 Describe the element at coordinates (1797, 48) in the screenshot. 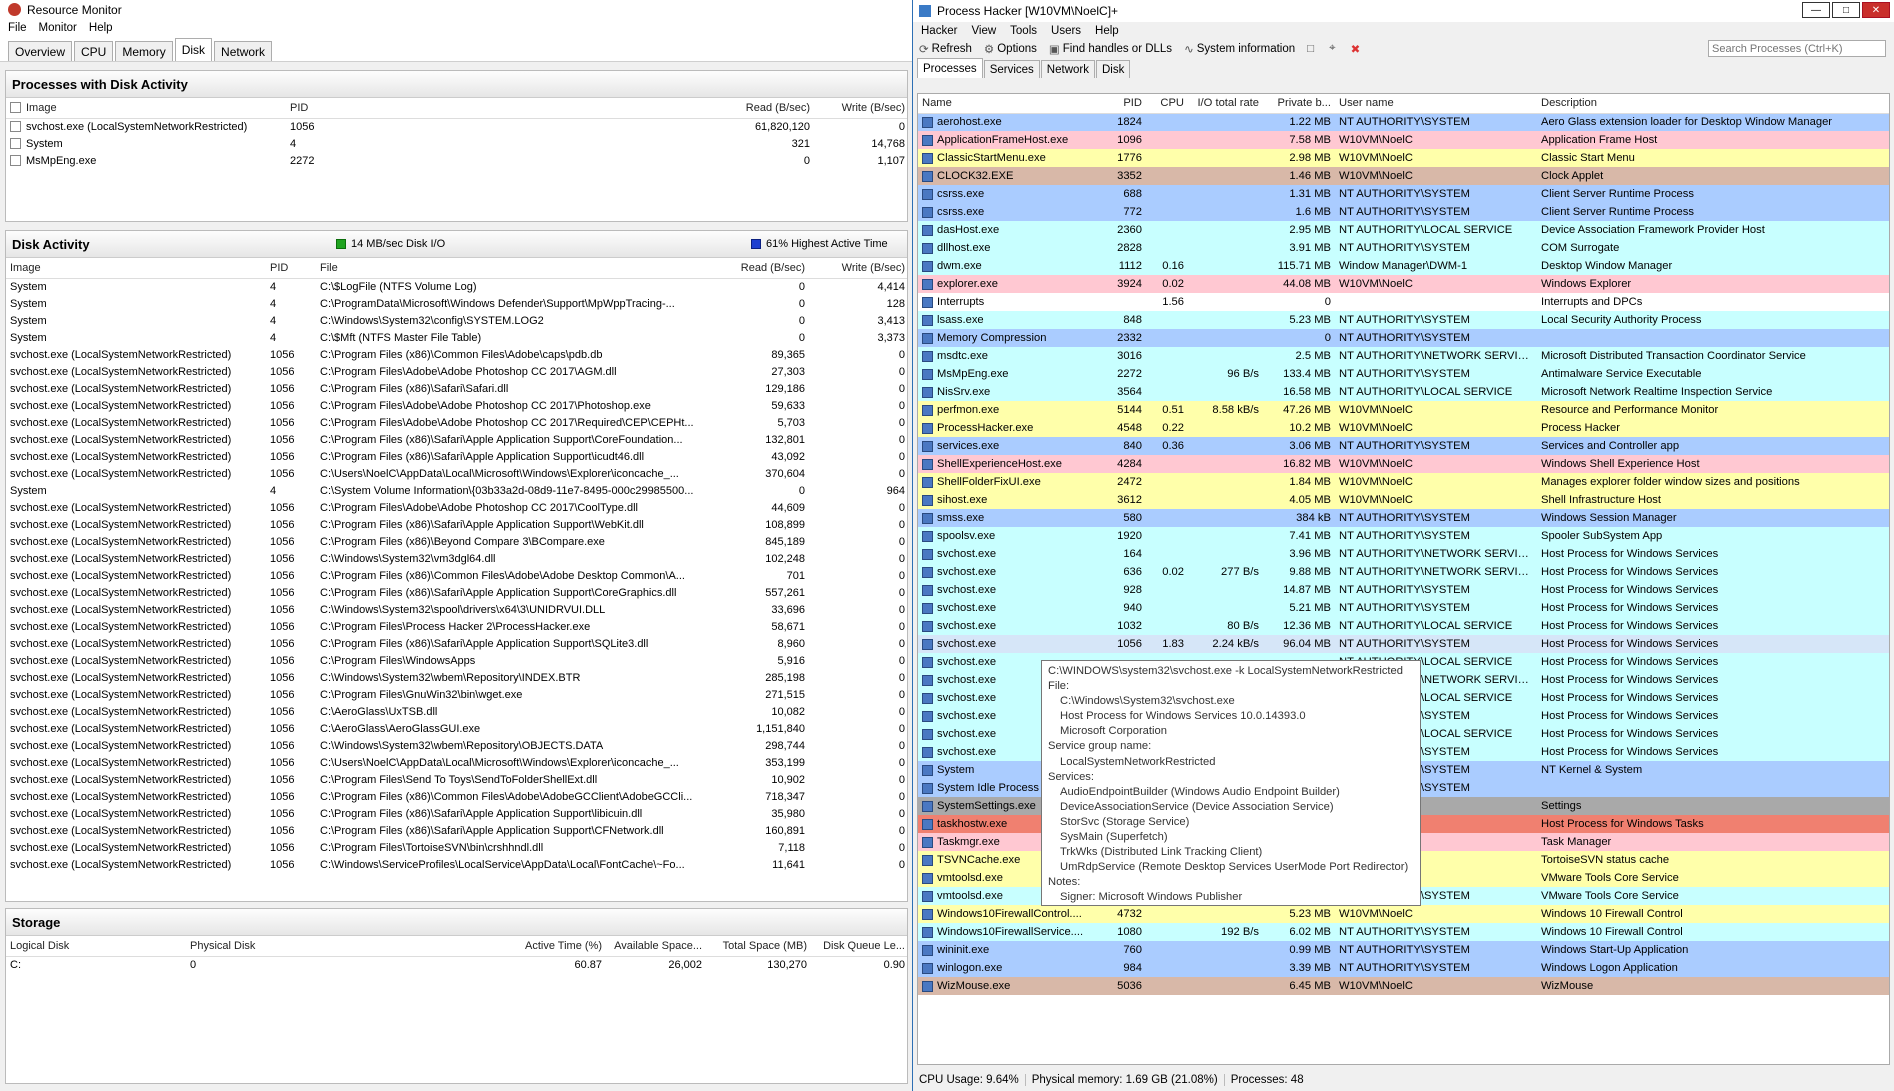

I see `search-input` at that location.